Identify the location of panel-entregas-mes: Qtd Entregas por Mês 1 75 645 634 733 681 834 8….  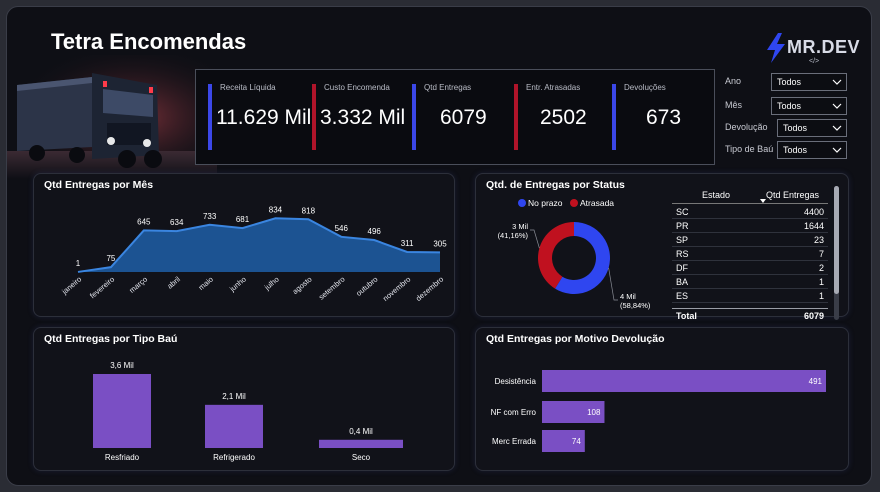
(244, 245).